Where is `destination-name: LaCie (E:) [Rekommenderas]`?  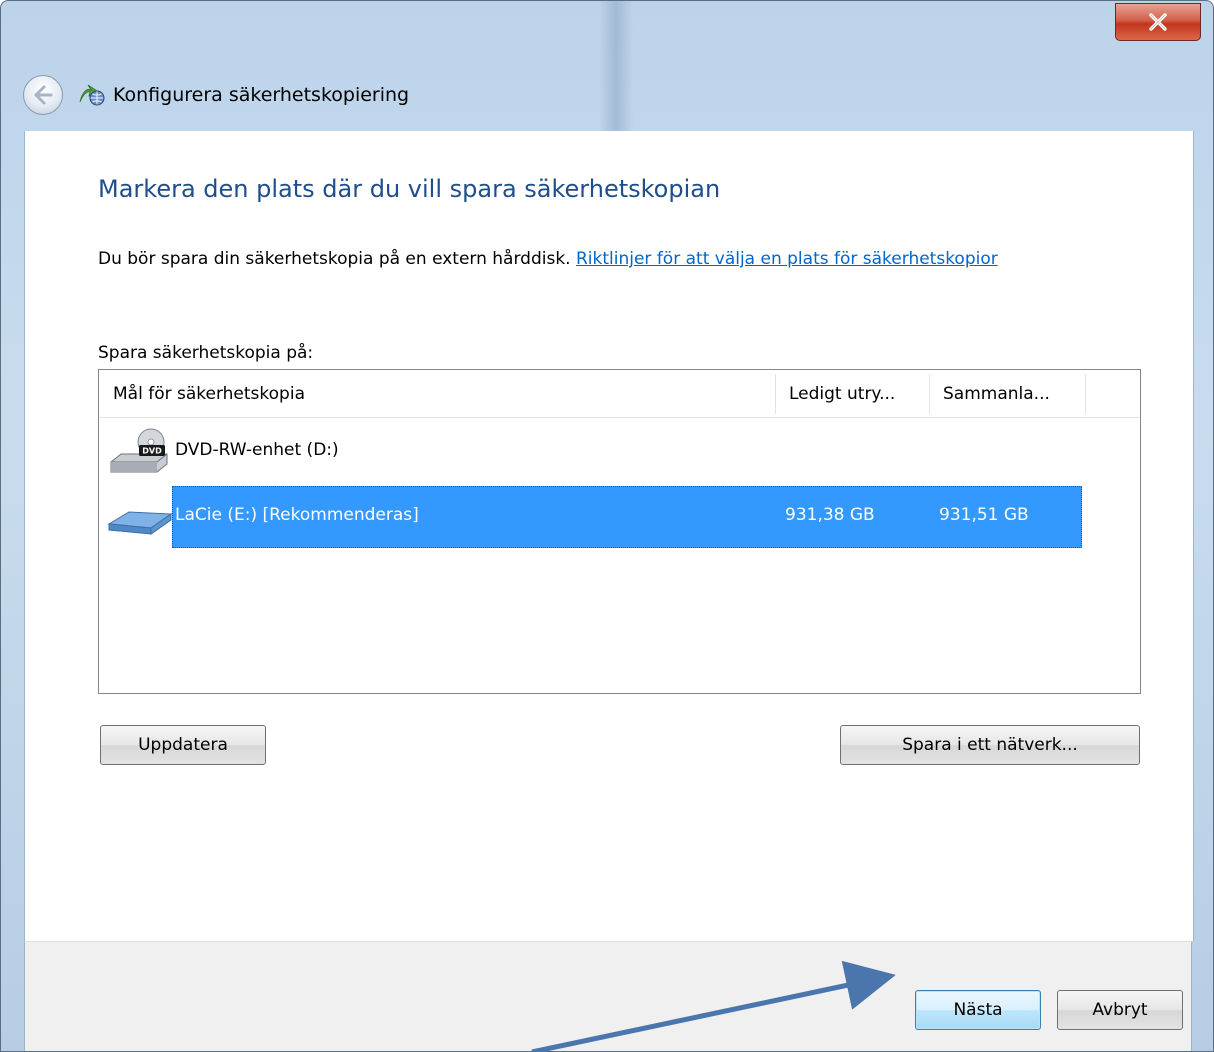 destination-name: LaCie (E:) [Rekommenderas] is located at coordinates (297, 515).